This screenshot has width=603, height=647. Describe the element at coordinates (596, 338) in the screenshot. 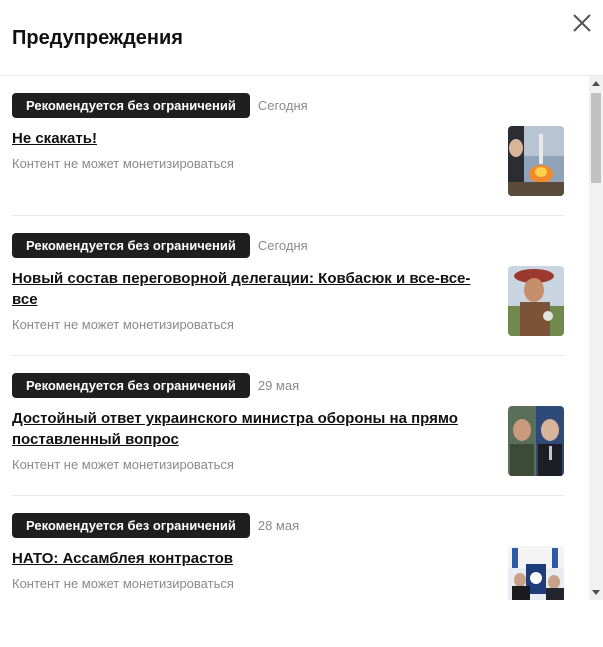

I see `scrollbar` at that location.